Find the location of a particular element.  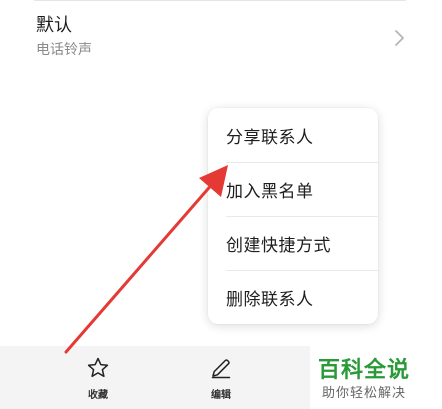

menu-item-delete-contact: 删除联系人 is located at coordinates (293, 297).